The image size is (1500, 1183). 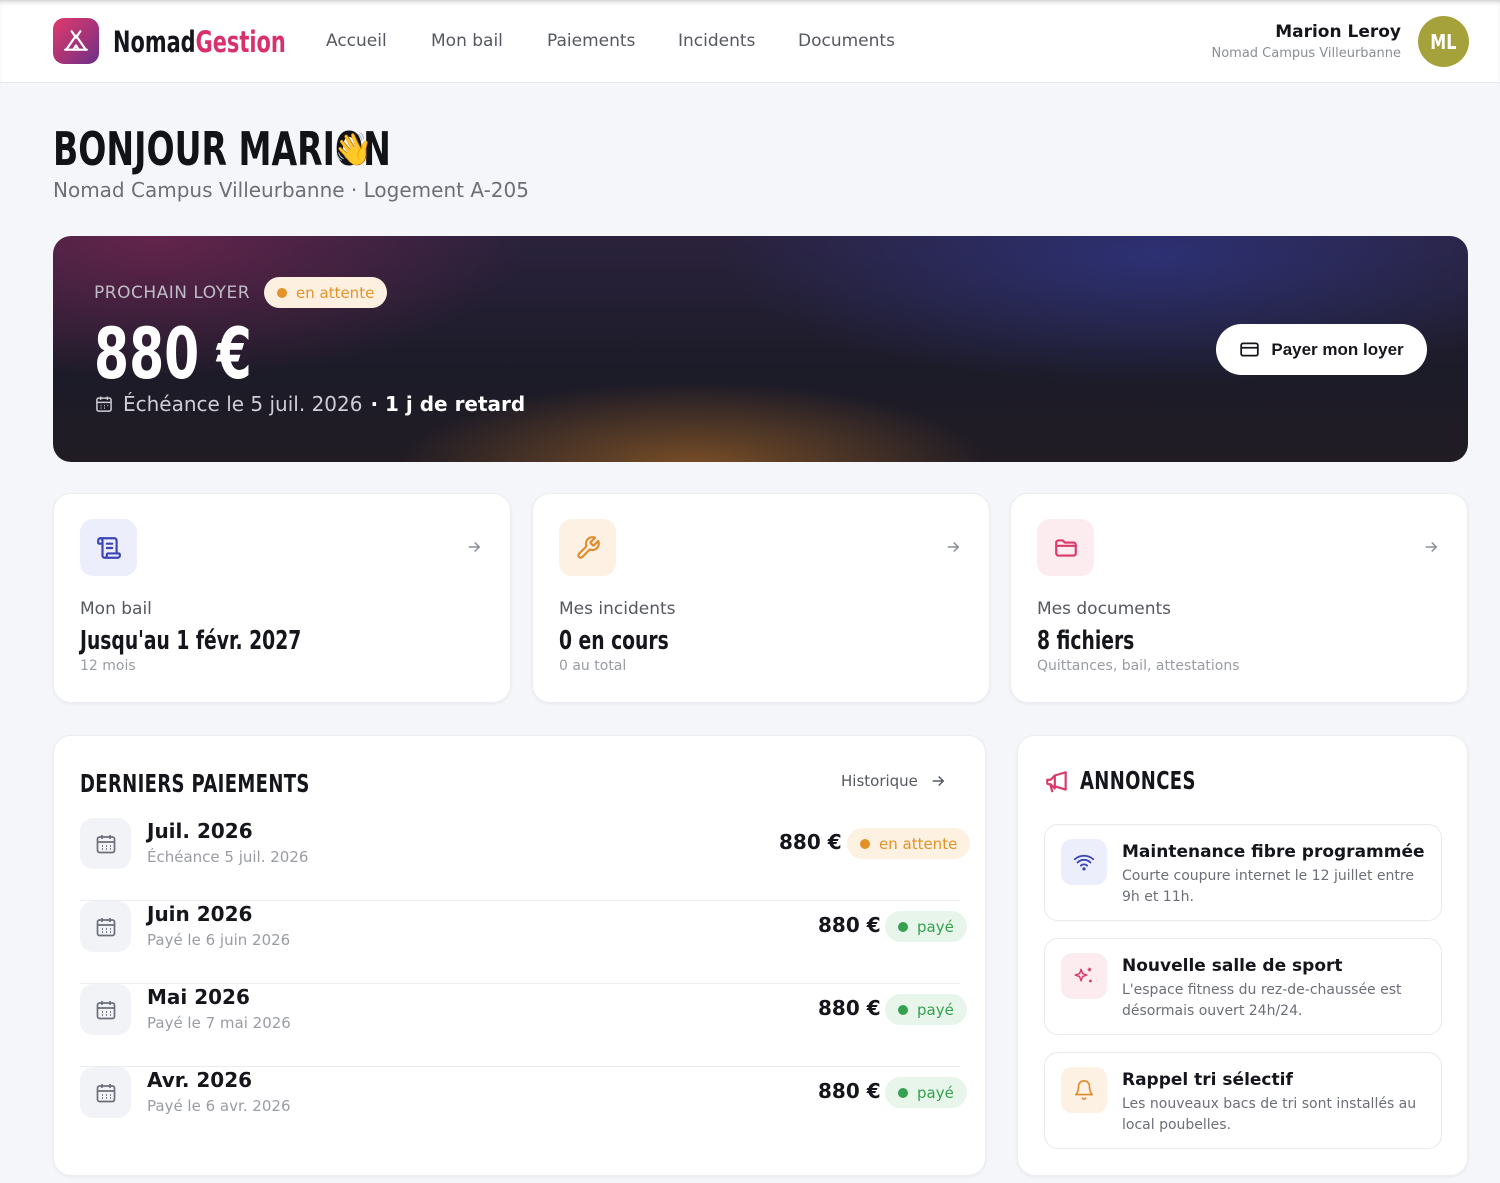 What do you see at coordinates (761, 598) in the screenshot?
I see `incidents-card: Mes incidents 0 en cours 0 au total` at bounding box center [761, 598].